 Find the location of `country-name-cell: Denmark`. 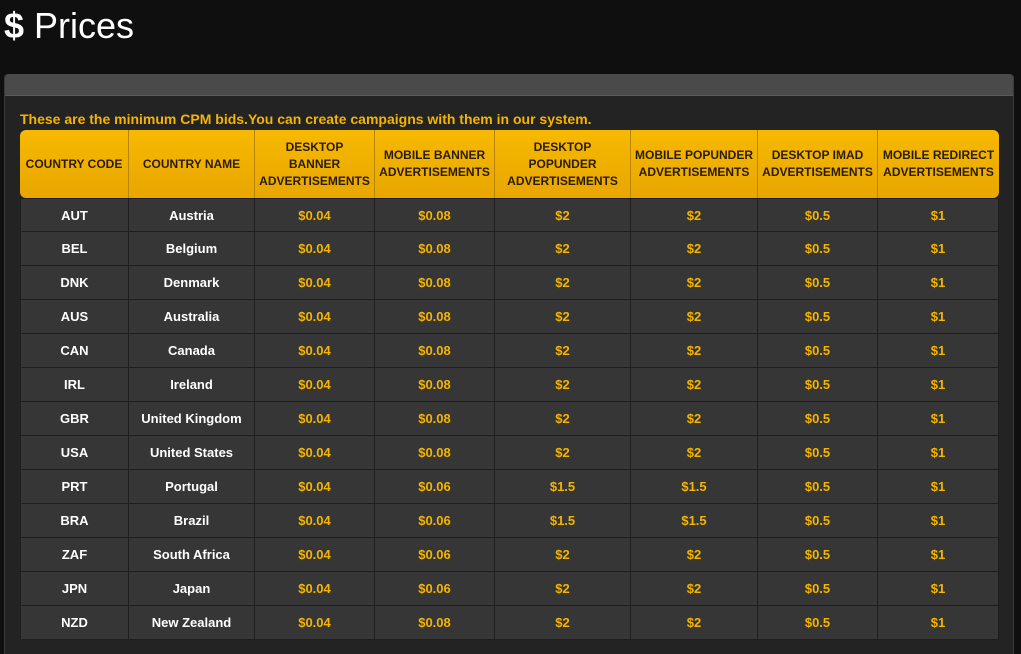

country-name-cell: Denmark is located at coordinates (192, 283).